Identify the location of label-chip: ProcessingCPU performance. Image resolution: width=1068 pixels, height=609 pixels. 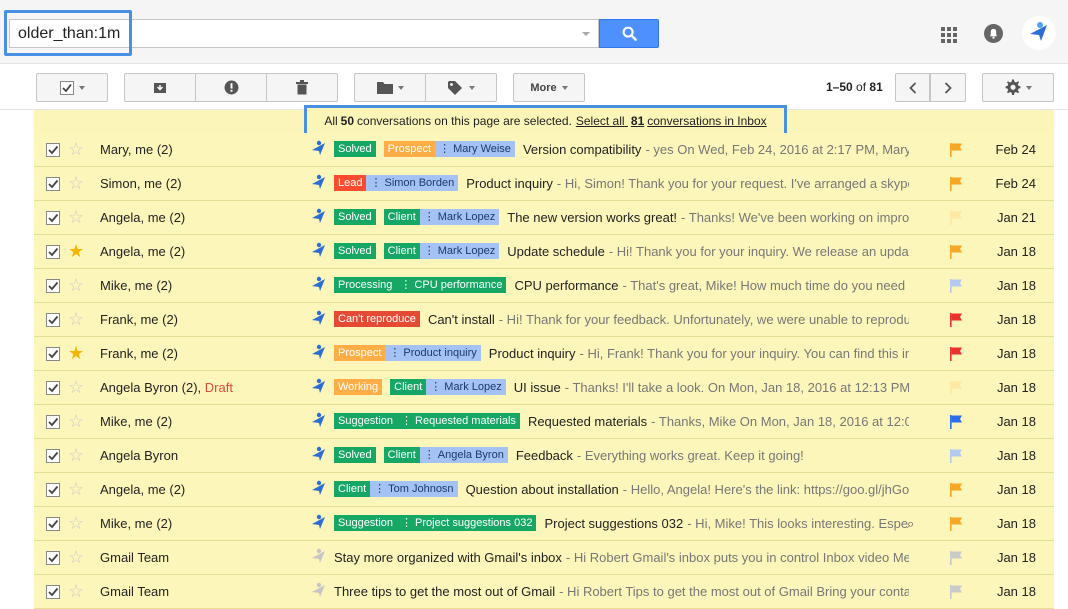
(420, 285).